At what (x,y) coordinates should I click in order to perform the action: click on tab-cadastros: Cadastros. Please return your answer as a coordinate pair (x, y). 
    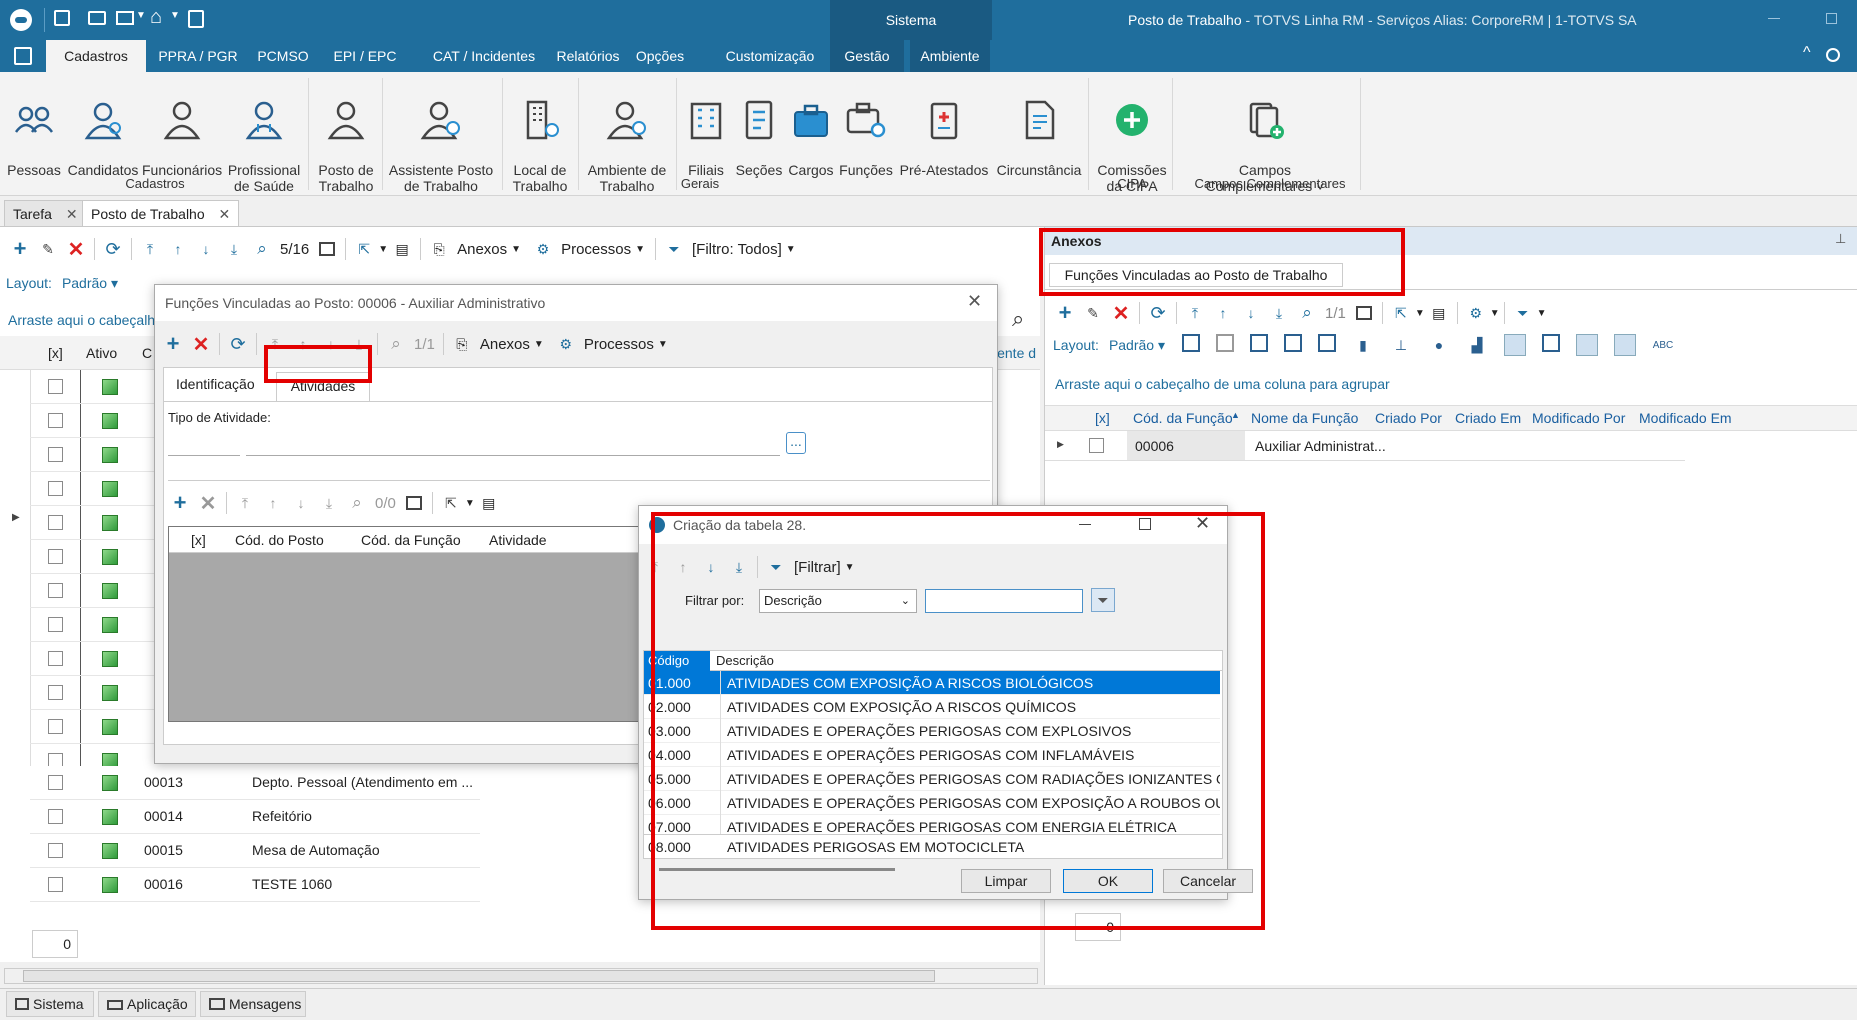
    Looking at the image, I should click on (96, 56).